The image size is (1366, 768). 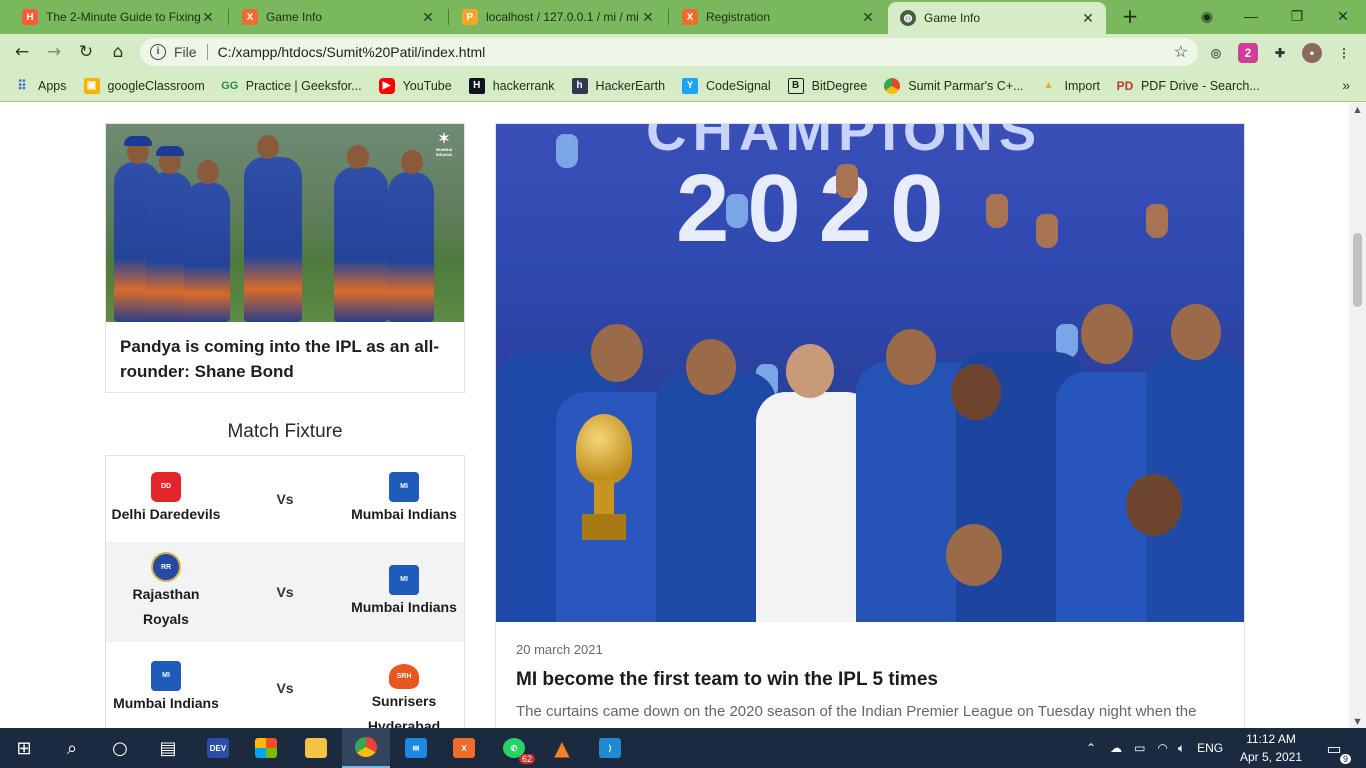 What do you see at coordinates (908, 18) in the screenshot?
I see `globe-icon: ◍` at bounding box center [908, 18].